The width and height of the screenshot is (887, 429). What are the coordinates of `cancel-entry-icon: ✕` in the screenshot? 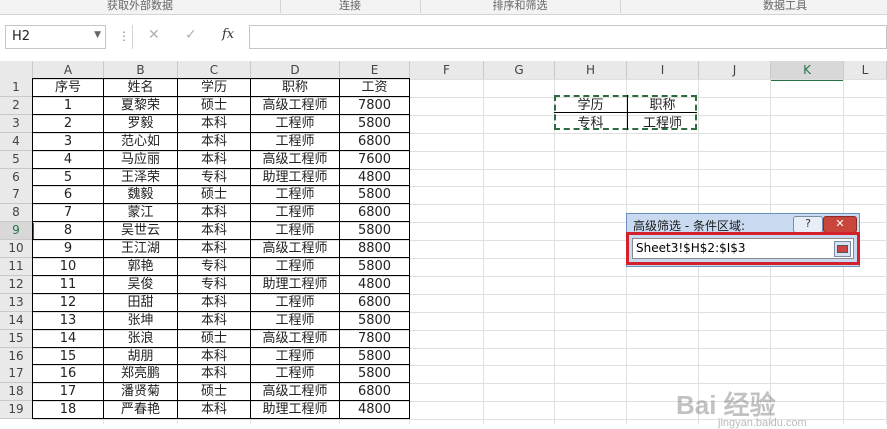 It's located at (154, 35).